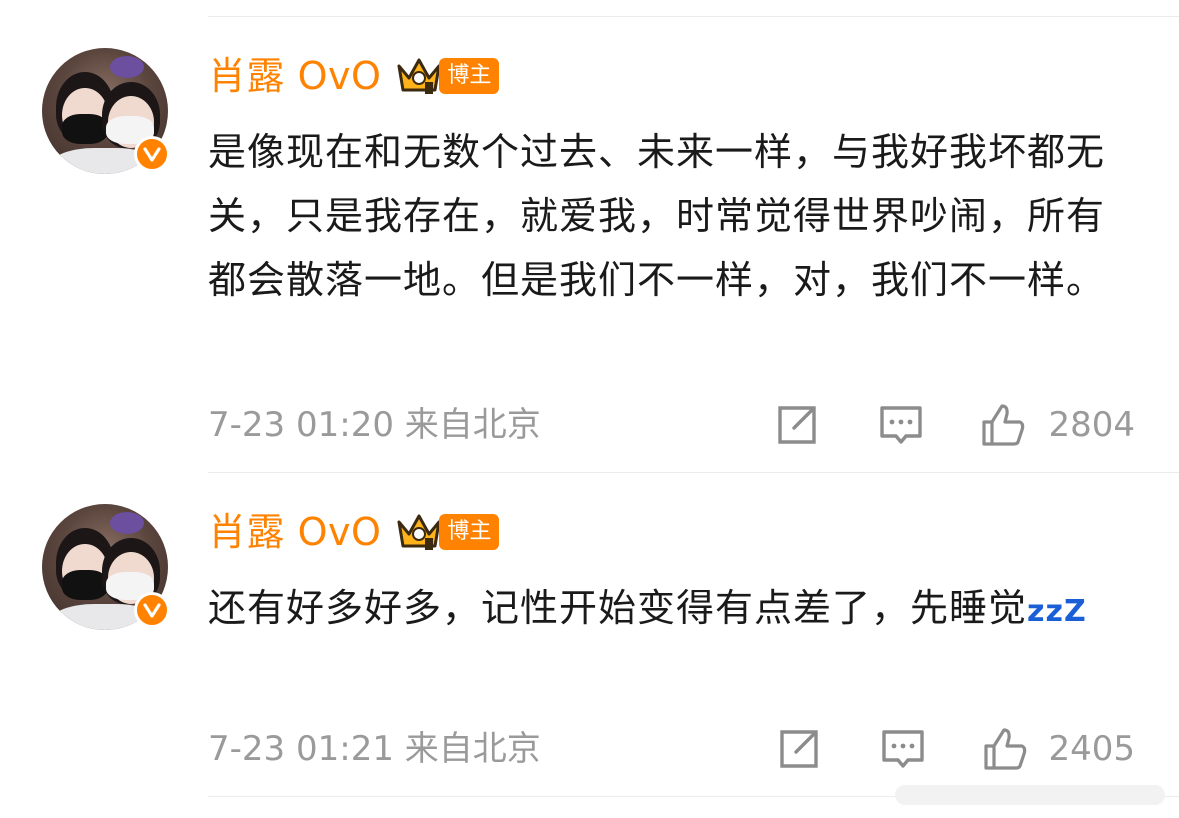 This screenshot has height=818, width=1179. What do you see at coordinates (1030, 795) in the screenshot?
I see `watermark` at bounding box center [1030, 795].